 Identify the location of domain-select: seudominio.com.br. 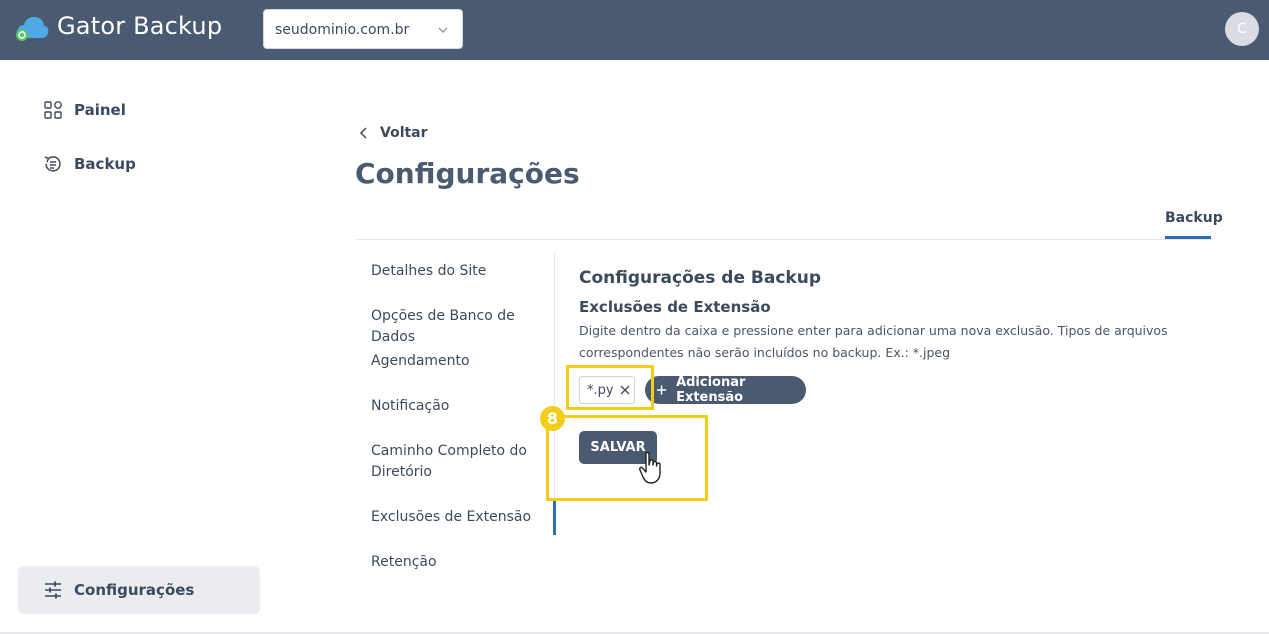
(363, 29).